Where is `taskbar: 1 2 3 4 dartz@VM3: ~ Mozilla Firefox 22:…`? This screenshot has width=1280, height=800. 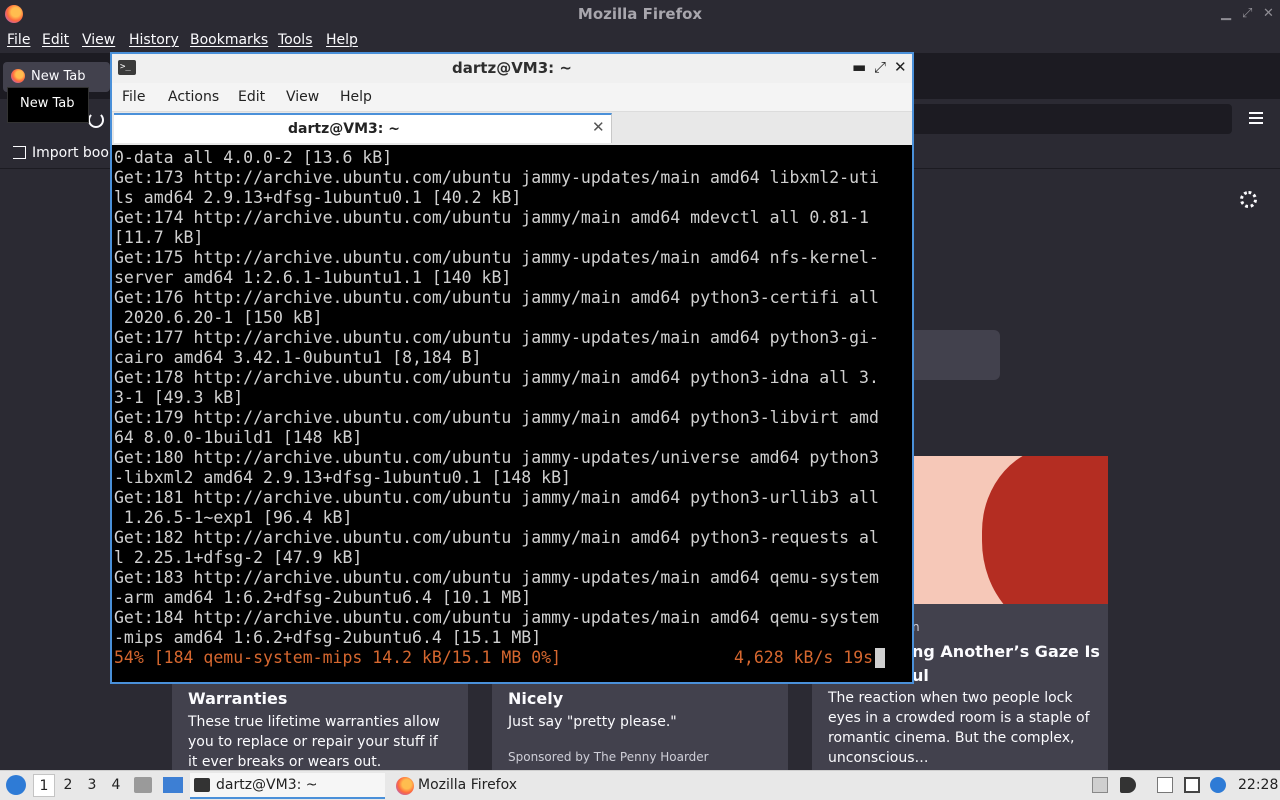
taskbar: 1 2 3 4 dartz@VM3: ~ Mozilla Firefox 22:… is located at coordinates (640, 785).